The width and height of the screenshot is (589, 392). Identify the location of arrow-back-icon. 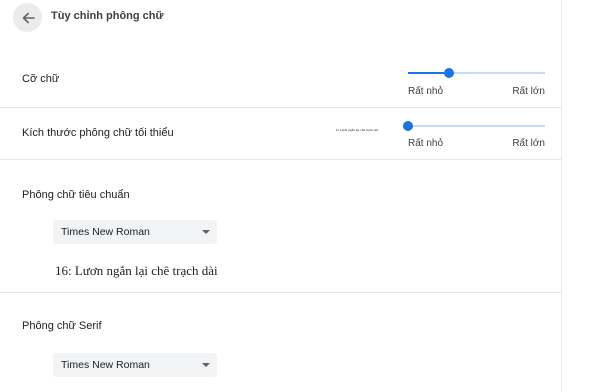
(28, 17).